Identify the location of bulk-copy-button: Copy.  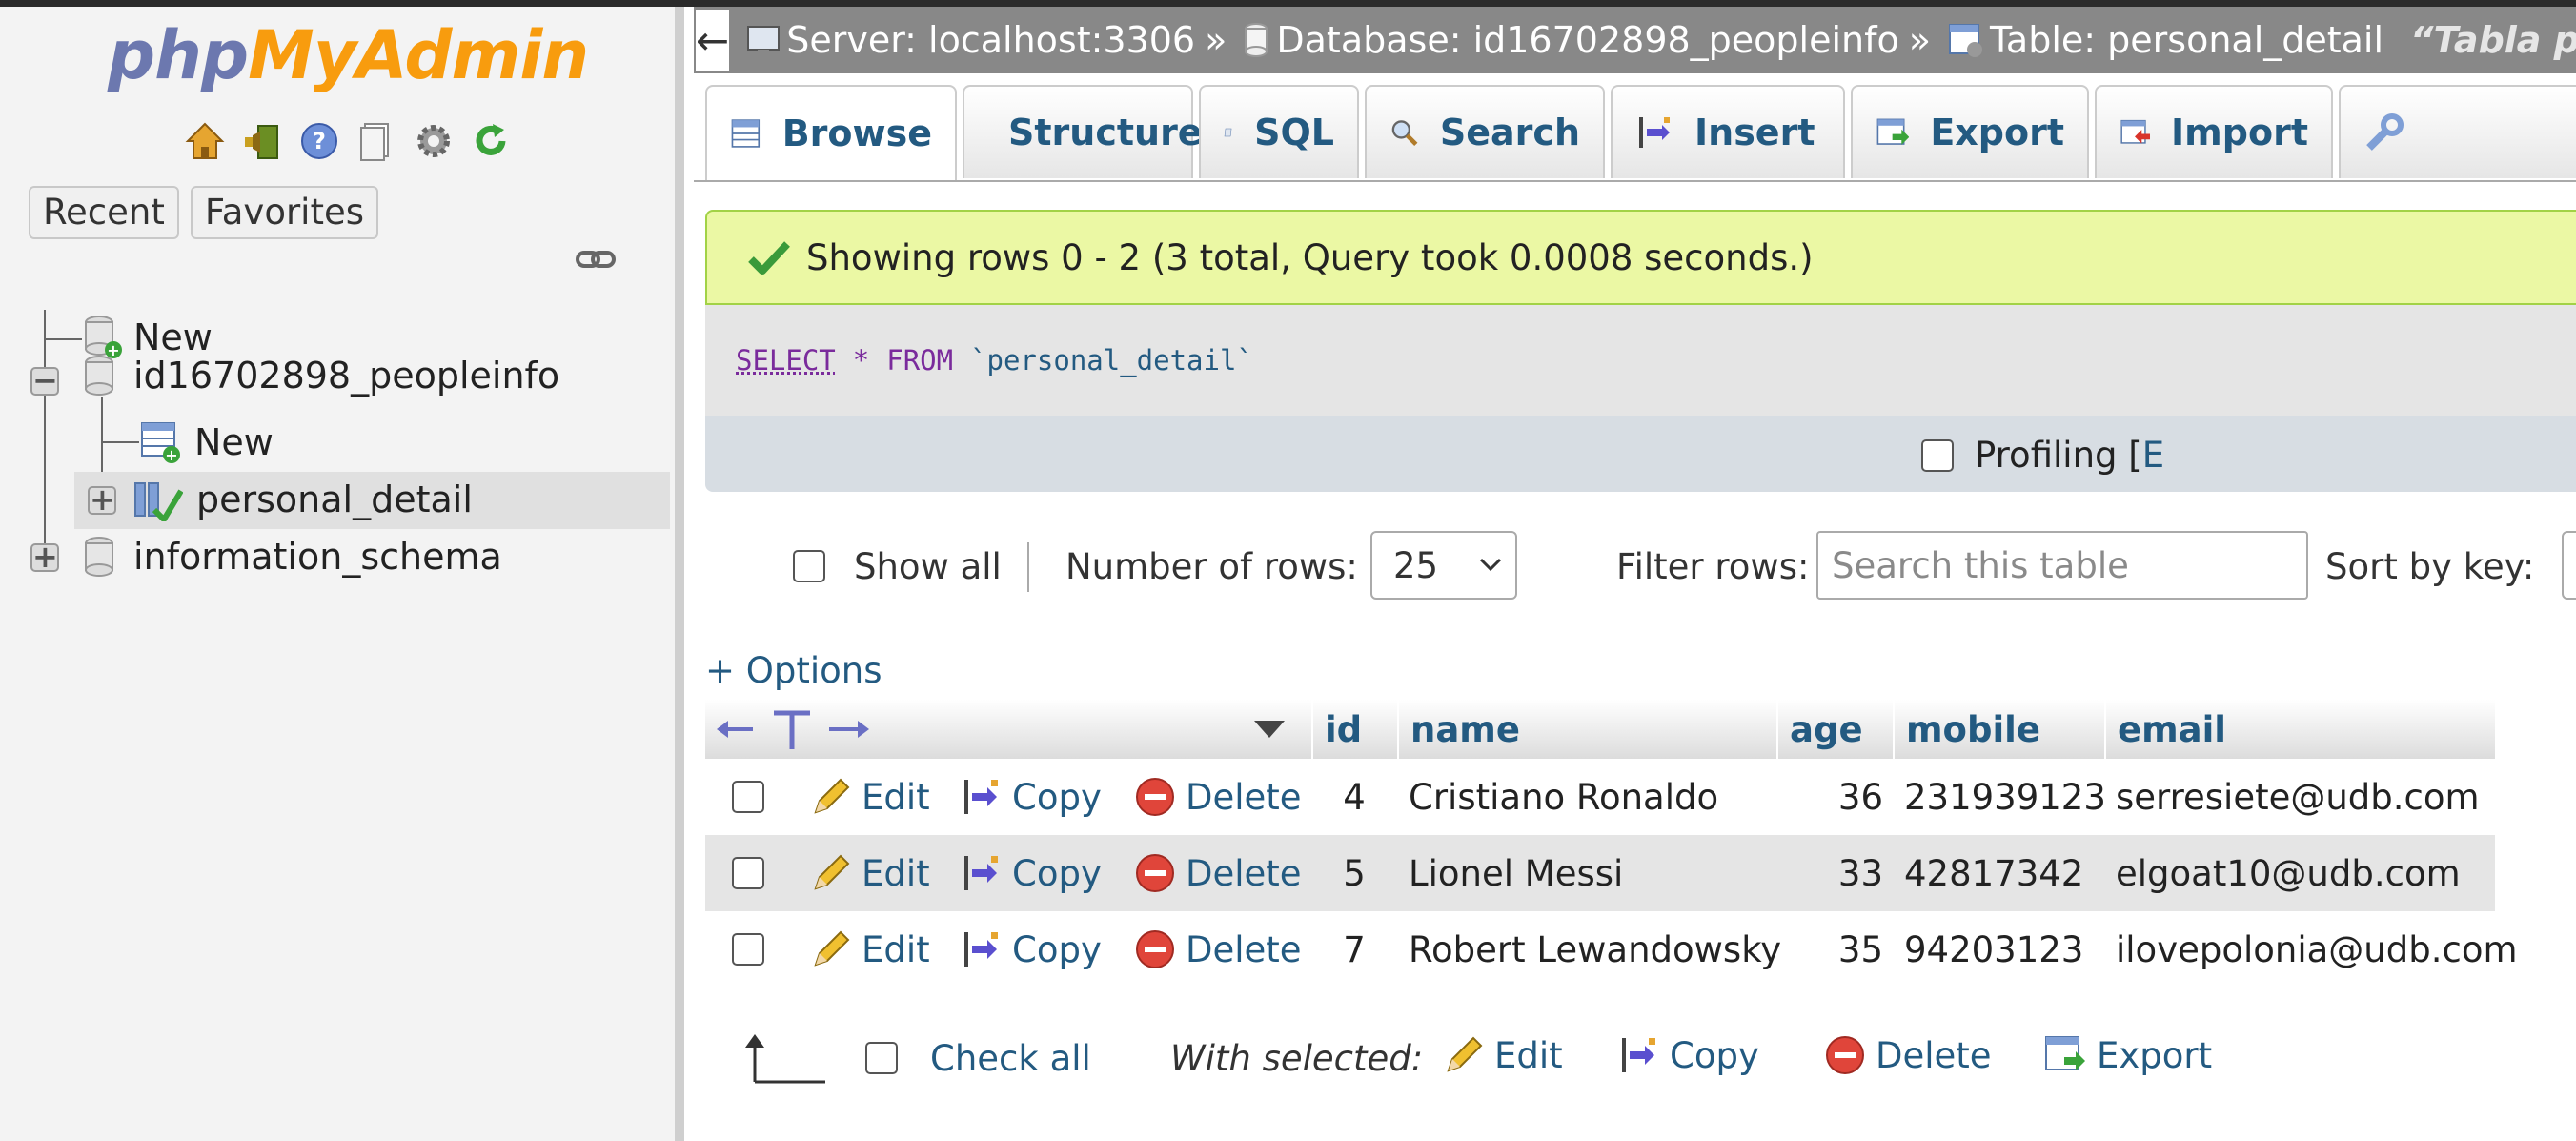
(1688, 1055).